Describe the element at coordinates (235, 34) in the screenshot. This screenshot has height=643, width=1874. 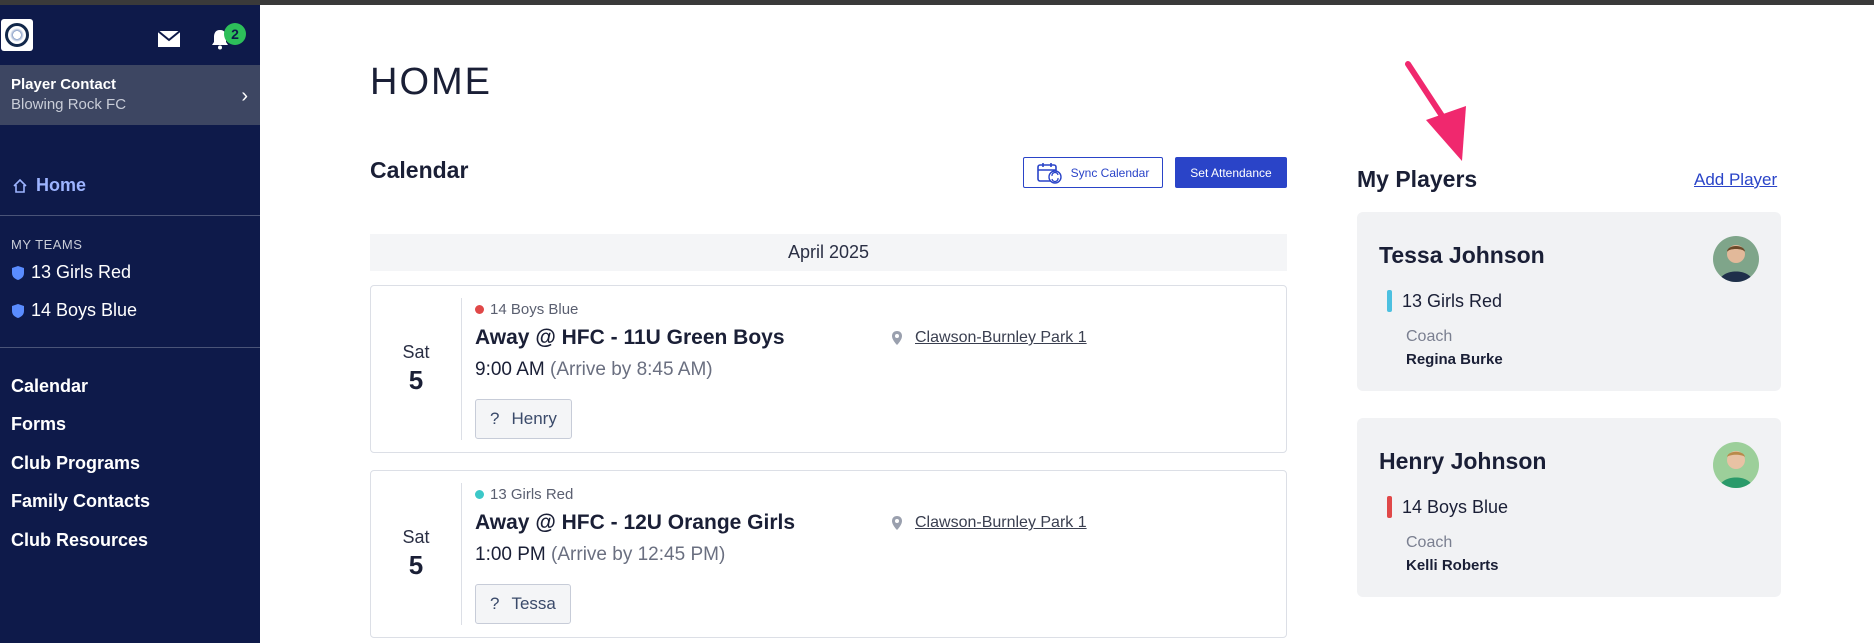
I see `notification-badge: 2` at that location.